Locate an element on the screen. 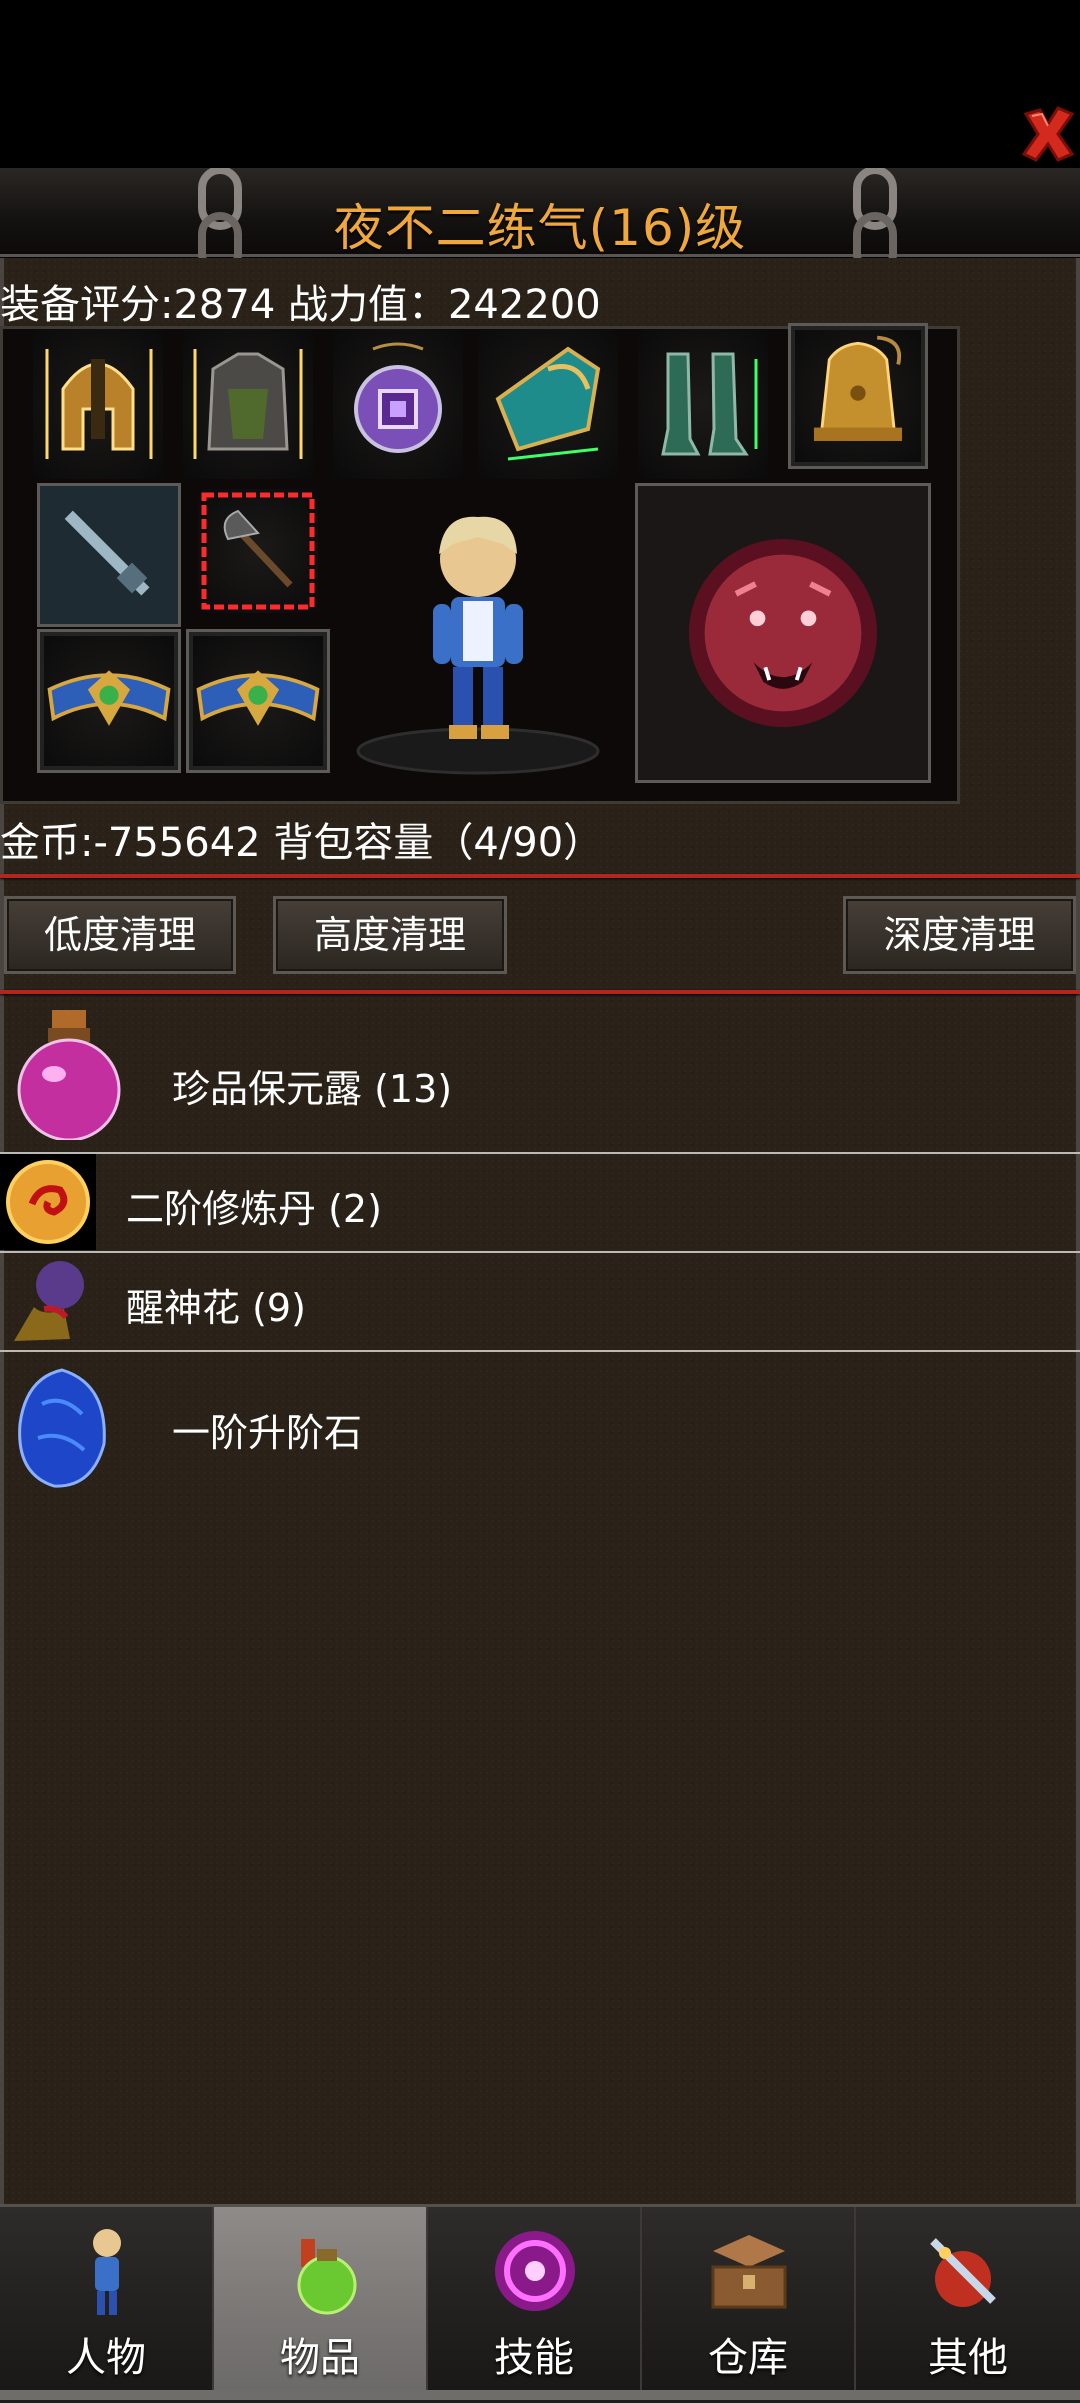 The height and width of the screenshot is (2403, 1080). tab-label: 其他 is located at coordinates (968, 2358).